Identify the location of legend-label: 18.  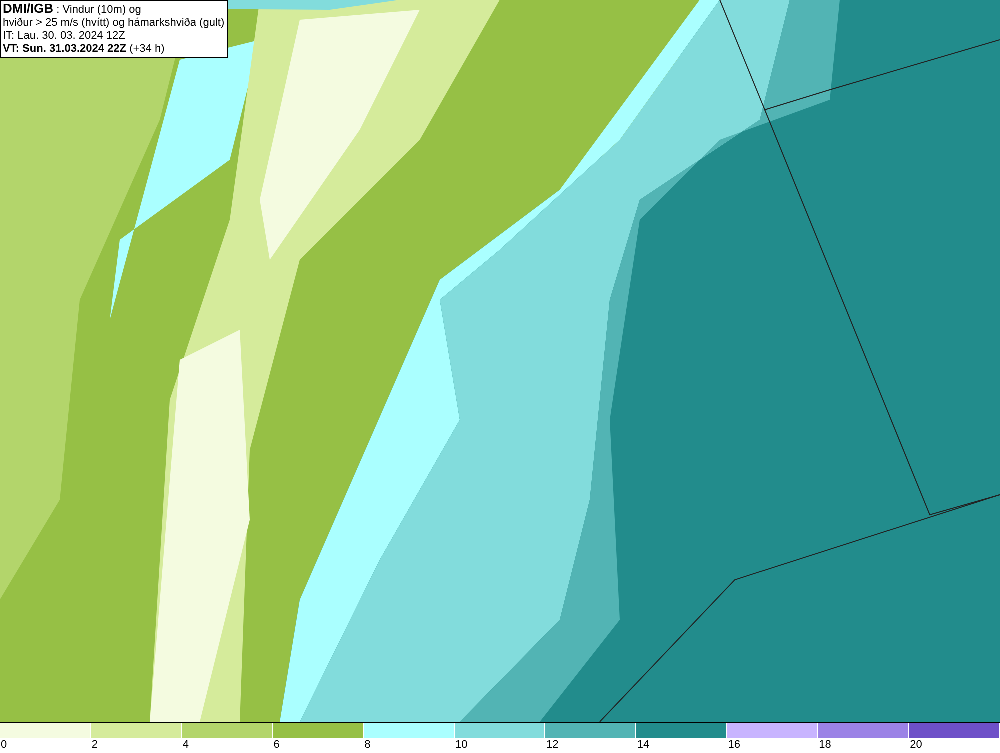
(825, 745).